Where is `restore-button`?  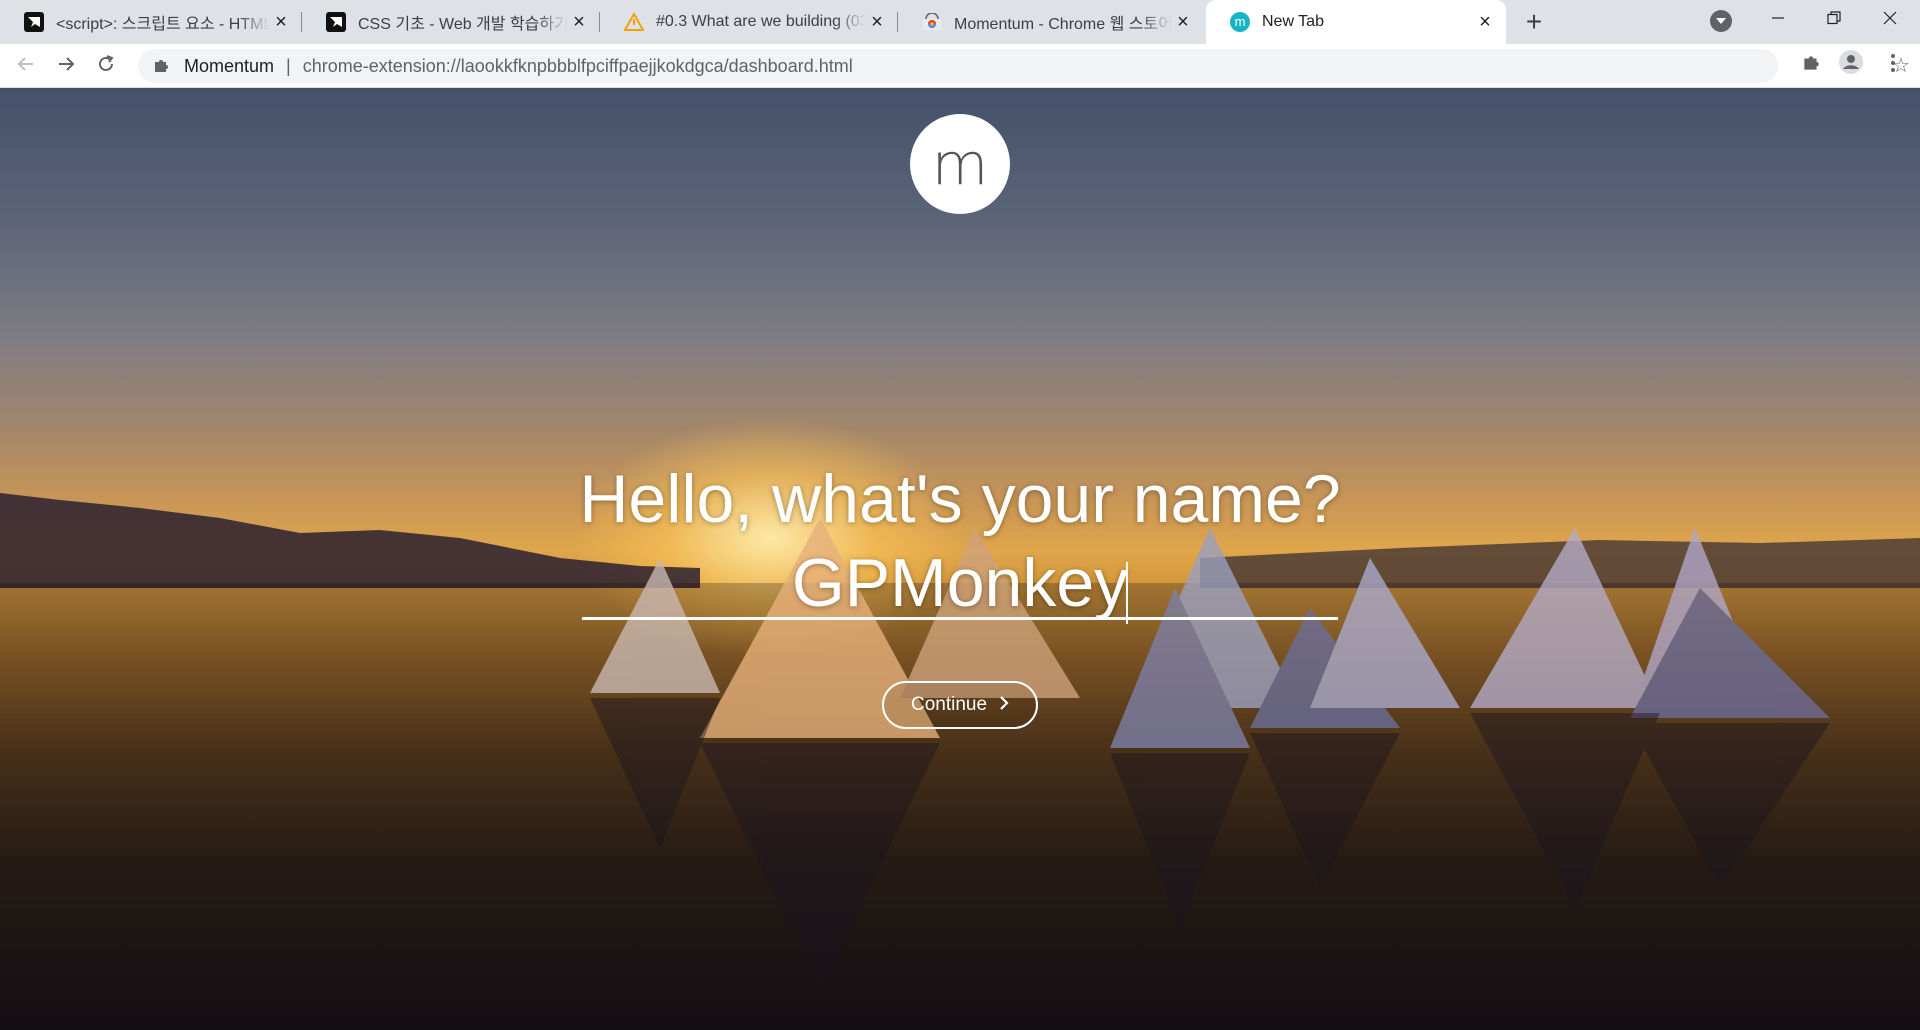
restore-button is located at coordinates (1834, 20).